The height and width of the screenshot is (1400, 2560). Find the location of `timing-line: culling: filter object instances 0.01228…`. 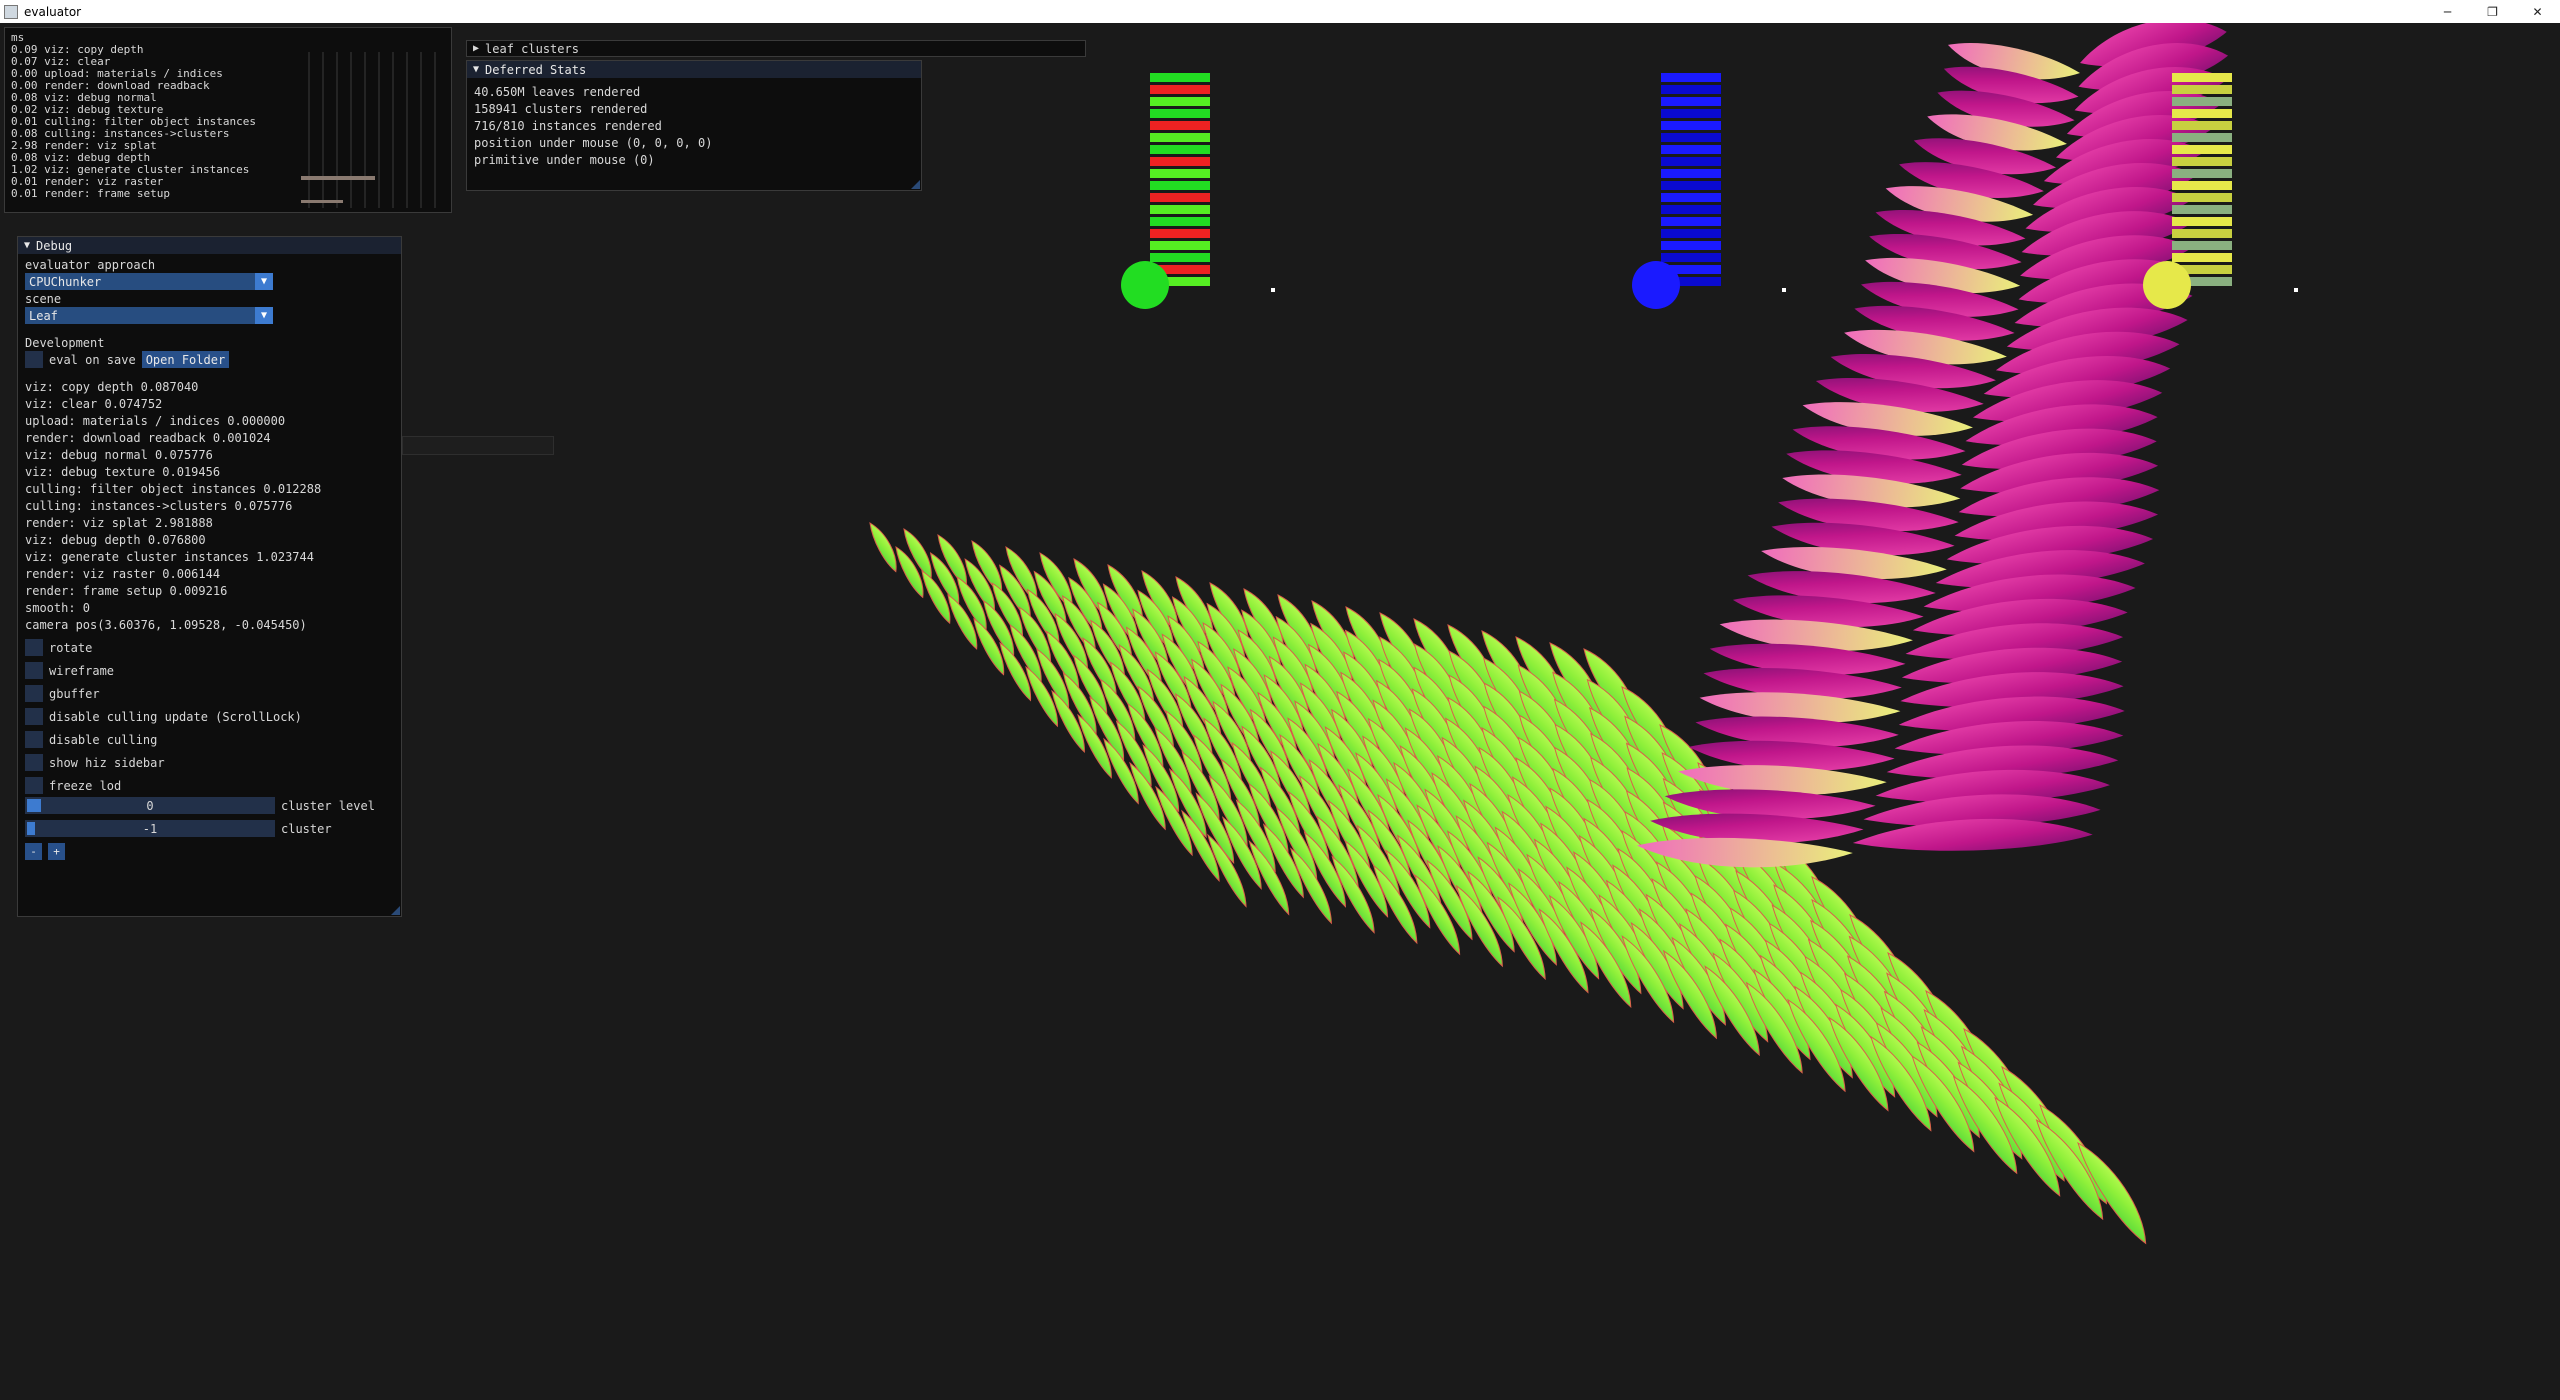

timing-line: culling: filter object instances 0.01228… is located at coordinates (173, 488).